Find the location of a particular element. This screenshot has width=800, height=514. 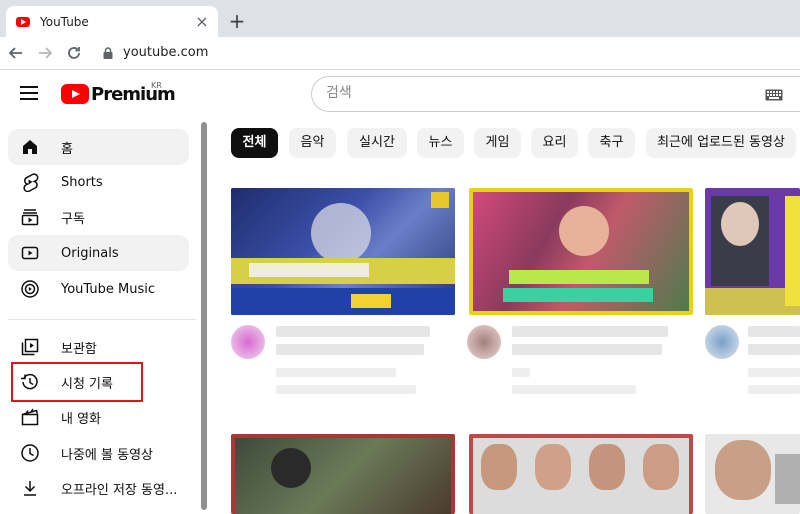

chip-cooking: 요리 is located at coordinates (554, 143).